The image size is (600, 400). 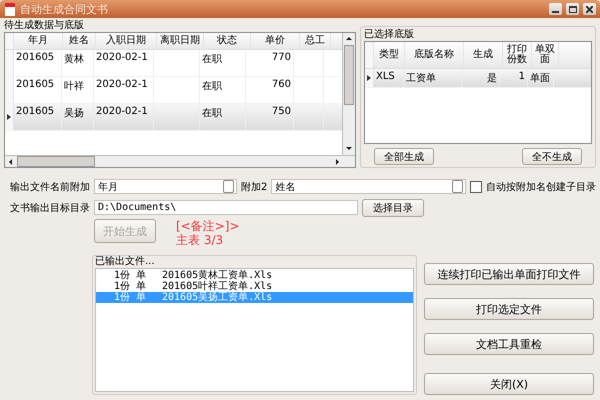 What do you see at coordinates (74, 59) in the screenshot?
I see `table-cell: 黄林` at bounding box center [74, 59].